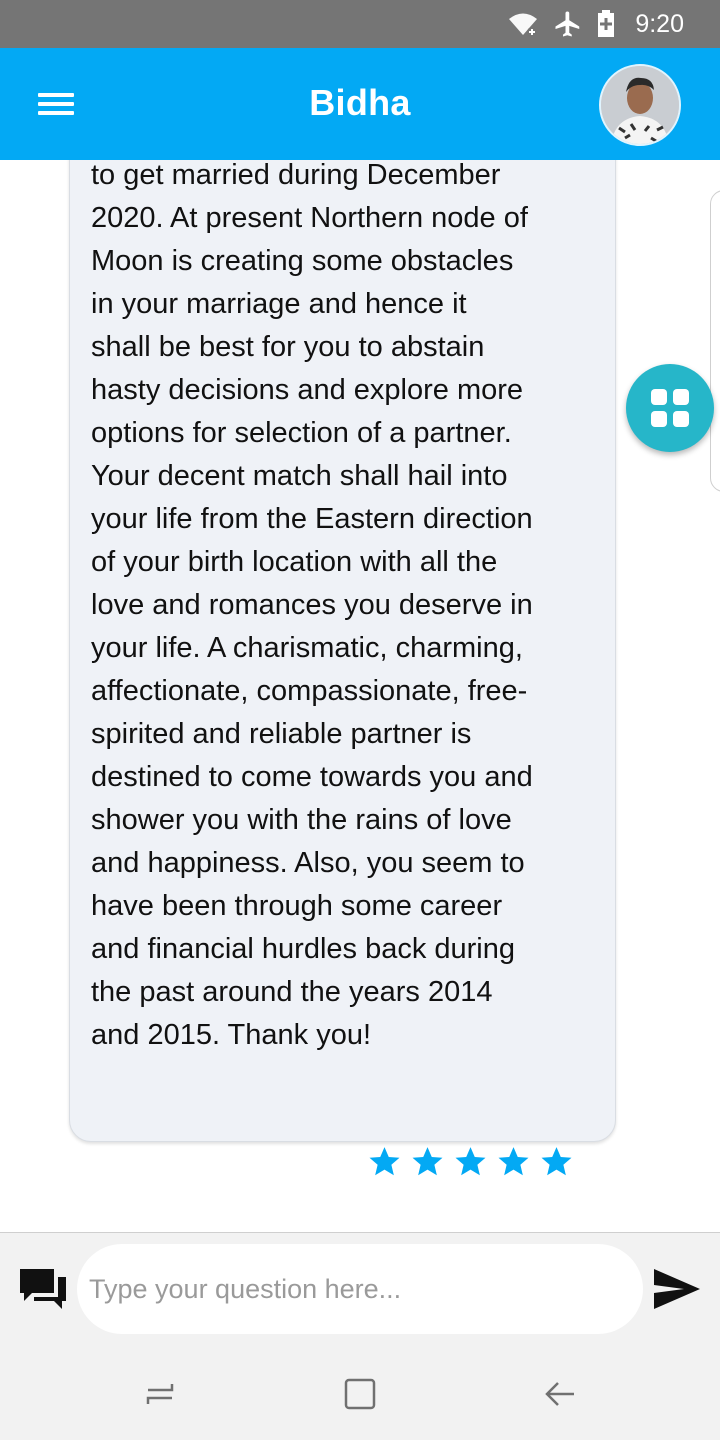 The image size is (720, 1440). I want to click on wifi-icon, so click(523, 24).